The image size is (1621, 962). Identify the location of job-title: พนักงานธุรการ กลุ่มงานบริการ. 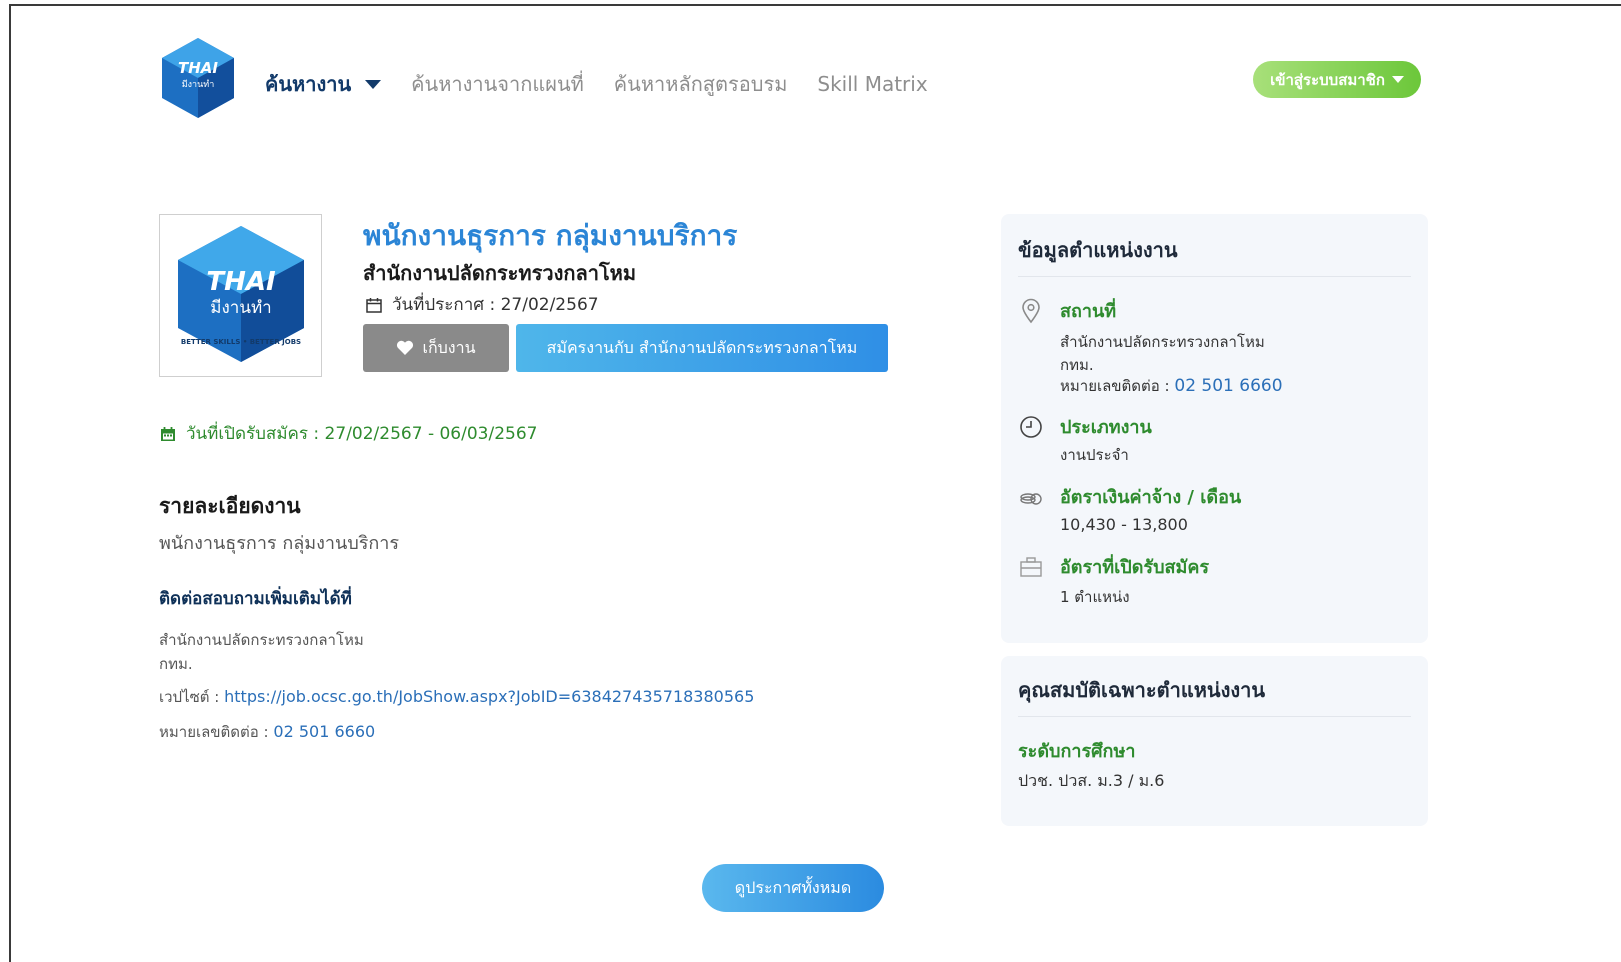
(550, 235).